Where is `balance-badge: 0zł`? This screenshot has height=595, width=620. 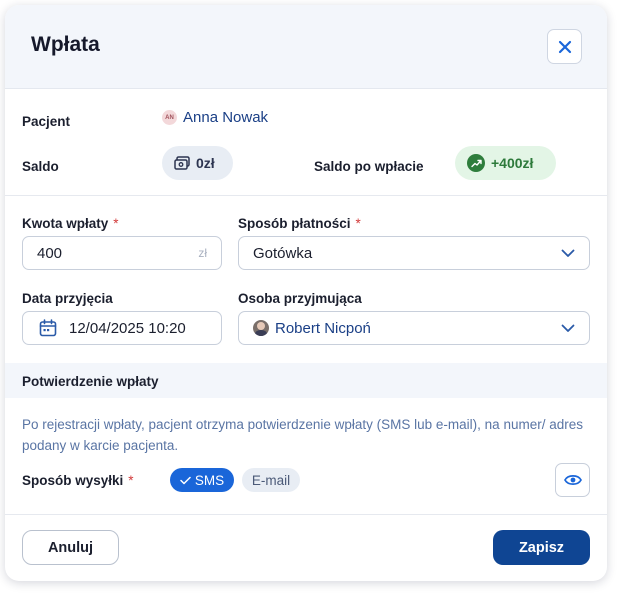 balance-badge: 0zł is located at coordinates (197, 163).